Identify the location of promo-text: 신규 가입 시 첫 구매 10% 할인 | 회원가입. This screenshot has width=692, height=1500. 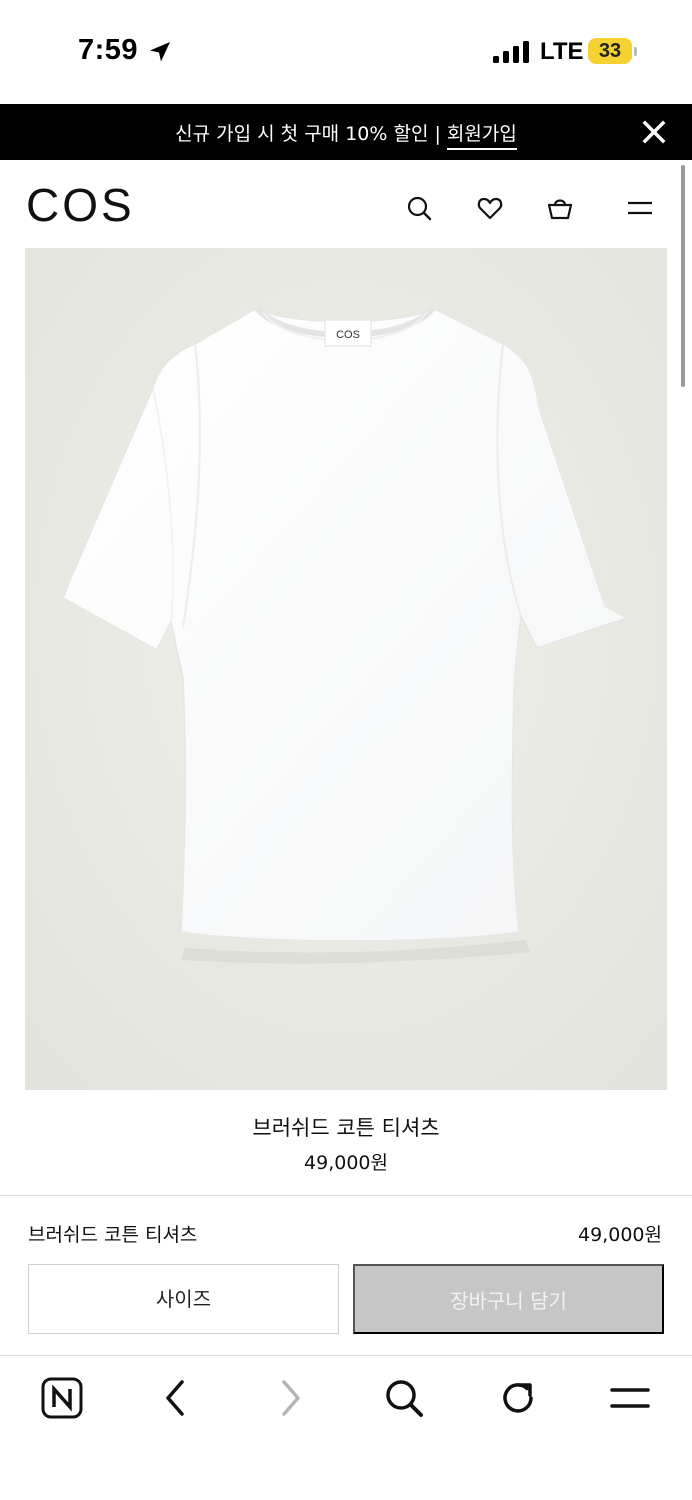
(346, 134).